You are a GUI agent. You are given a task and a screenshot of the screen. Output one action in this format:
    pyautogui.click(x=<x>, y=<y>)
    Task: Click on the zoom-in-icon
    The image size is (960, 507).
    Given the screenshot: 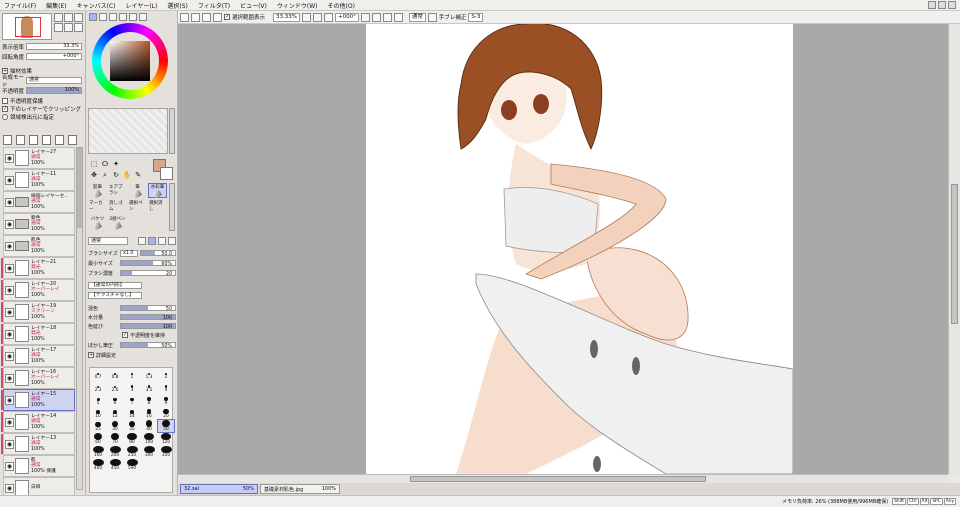 What is the action you would take?
    pyautogui.click(x=317, y=17)
    